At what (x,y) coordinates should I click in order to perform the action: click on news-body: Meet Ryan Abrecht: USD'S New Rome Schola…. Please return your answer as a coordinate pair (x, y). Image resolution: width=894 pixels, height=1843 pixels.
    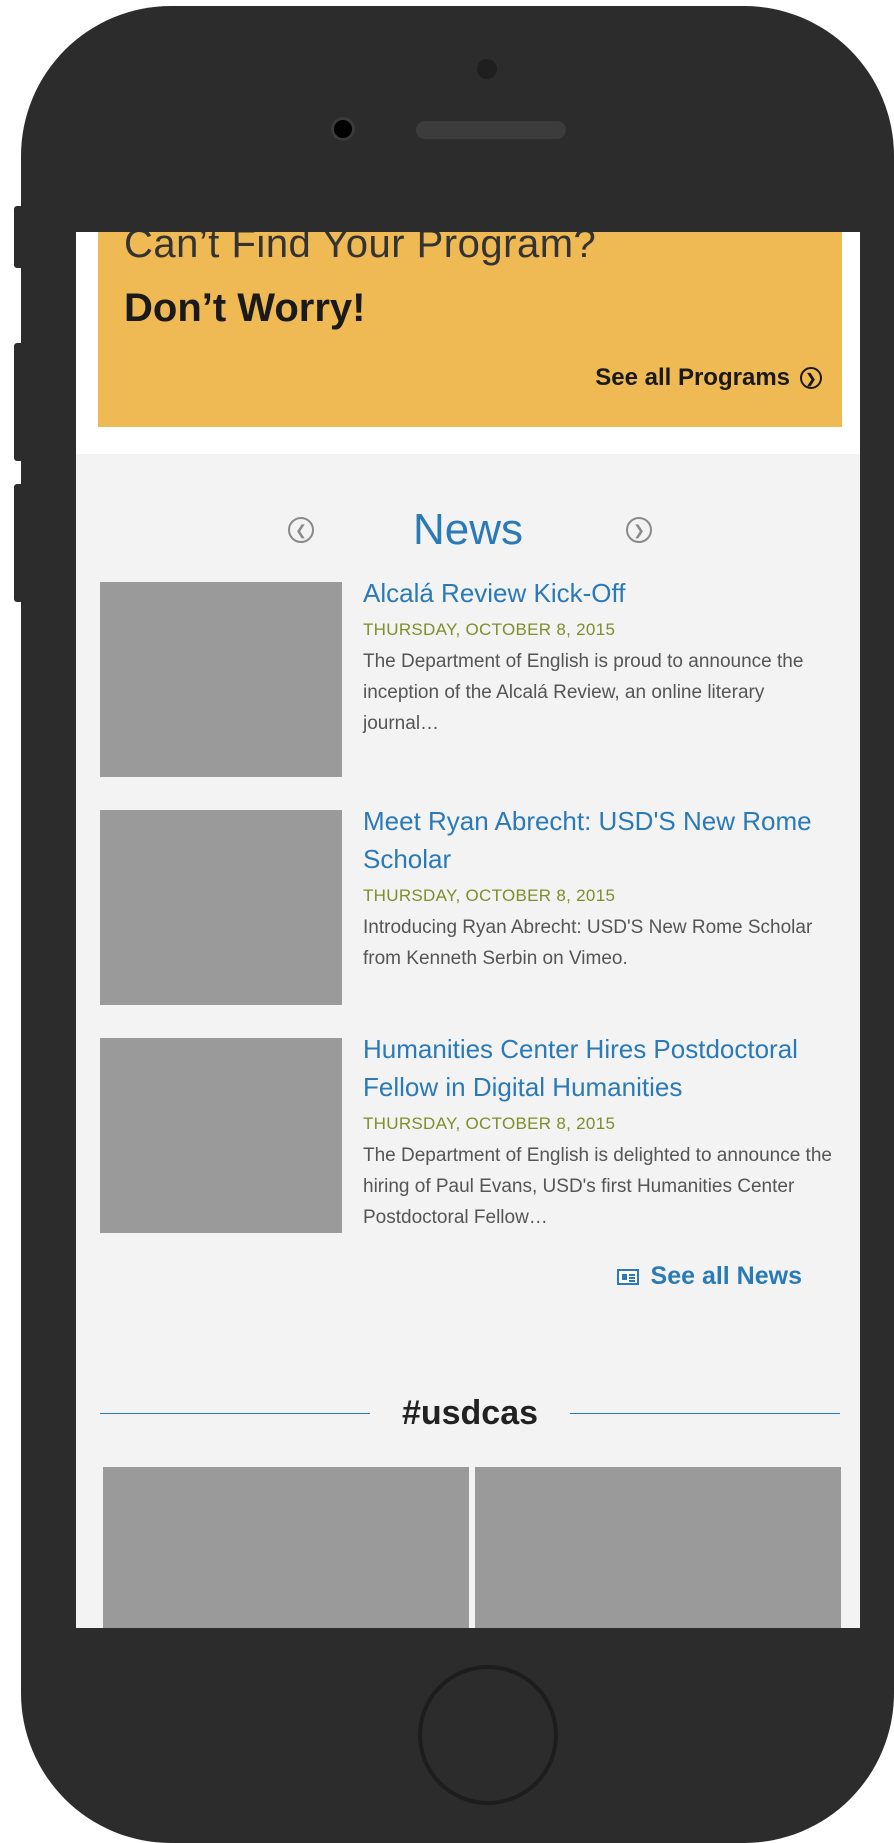
    Looking at the image, I should click on (603, 888).